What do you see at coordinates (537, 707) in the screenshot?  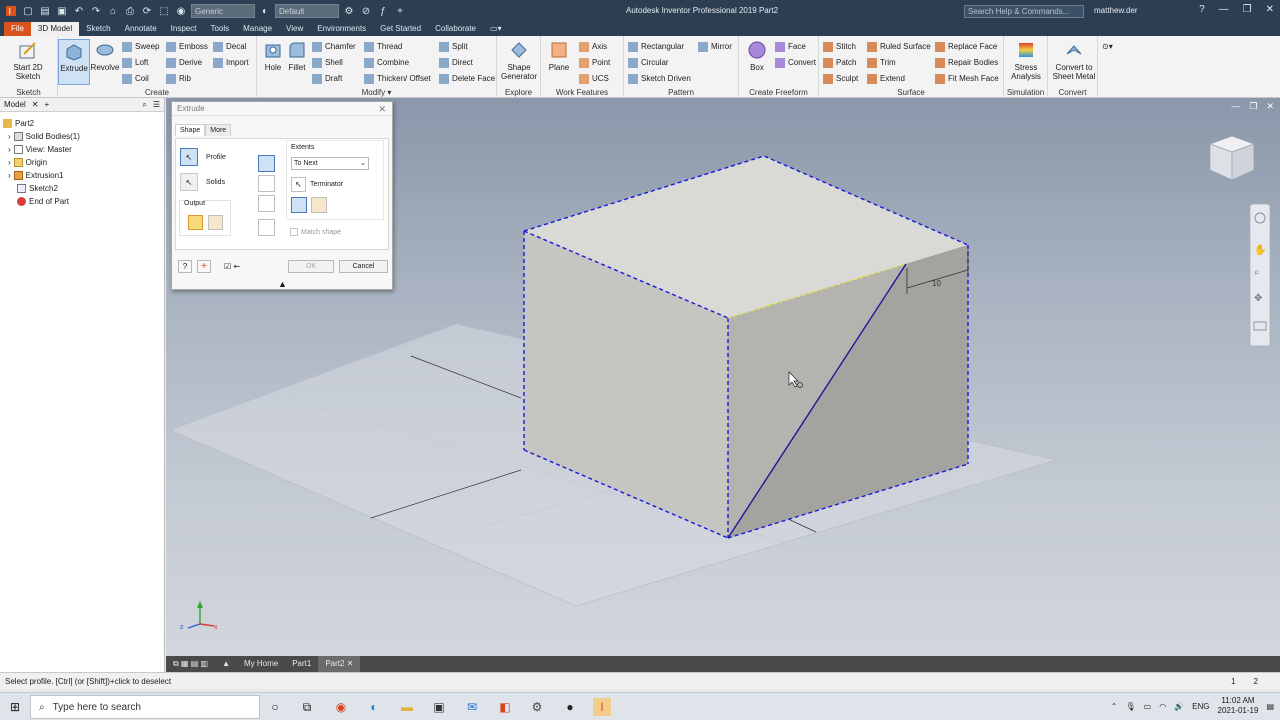 I see `settings-gear-icon: ⚙` at bounding box center [537, 707].